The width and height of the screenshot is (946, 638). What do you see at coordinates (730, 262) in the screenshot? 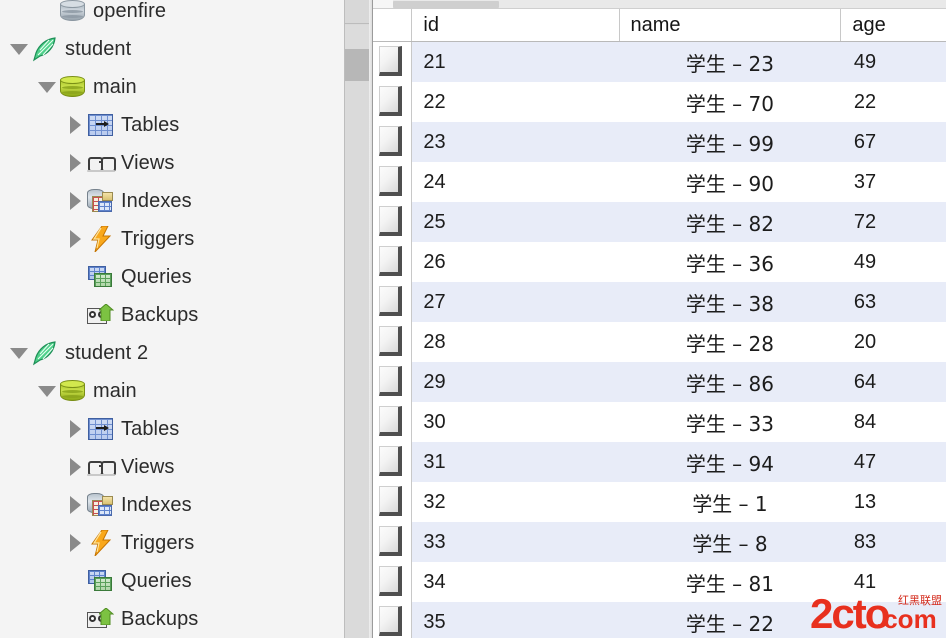
I see `cell-name: 学生 – 36` at bounding box center [730, 262].